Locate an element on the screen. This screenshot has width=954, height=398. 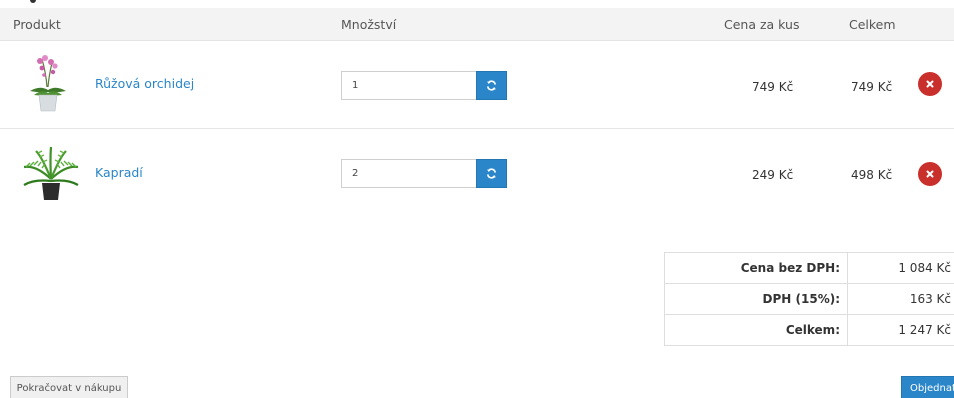
fern-image is located at coordinates (50, 175).